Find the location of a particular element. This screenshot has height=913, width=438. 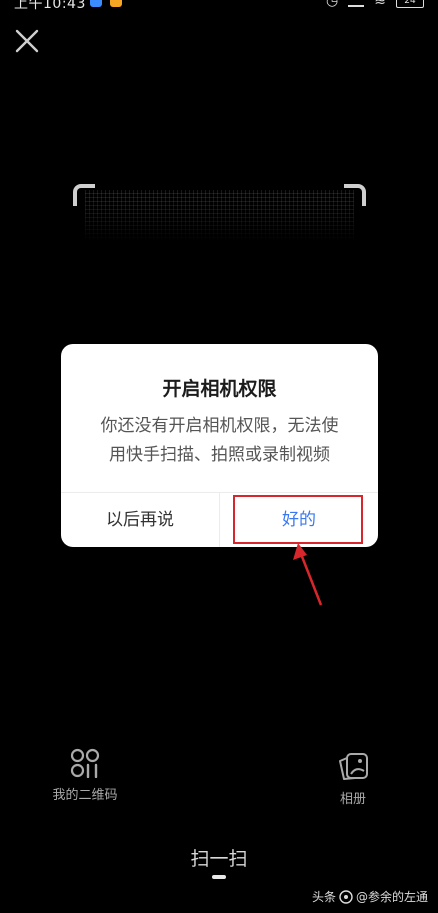

toutiao-logo-icon is located at coordinates (346, 896).